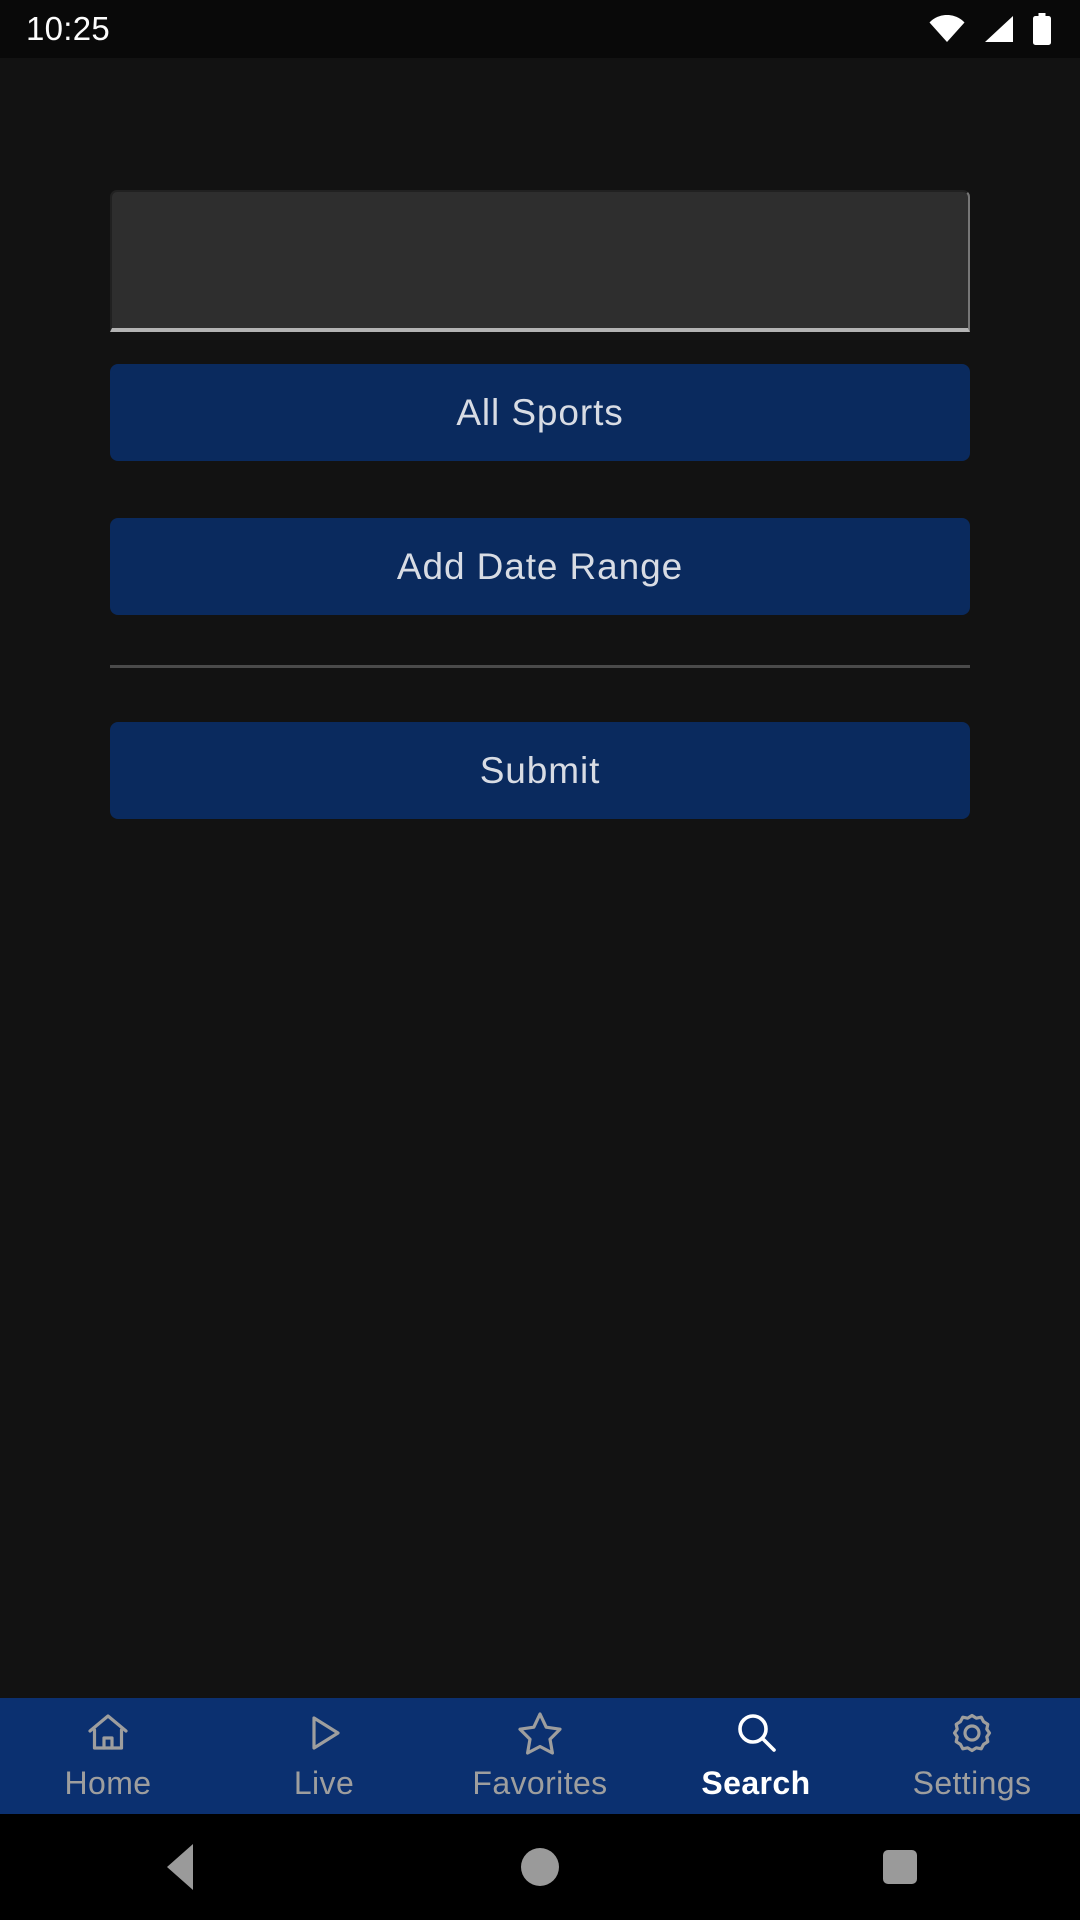 The width and height of the screenshot is (1080, 1920). I want to click on tab-search: Search, so click(756, 1756).